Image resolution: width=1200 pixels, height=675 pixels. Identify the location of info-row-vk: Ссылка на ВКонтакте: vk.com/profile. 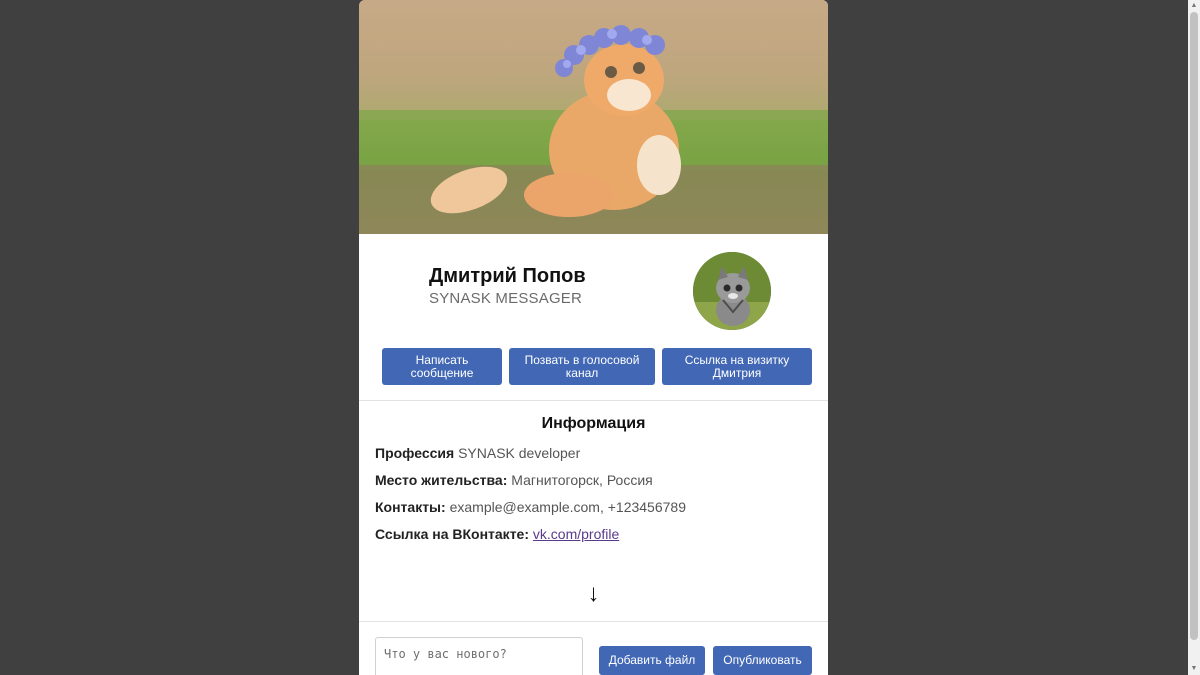
(497, 534).